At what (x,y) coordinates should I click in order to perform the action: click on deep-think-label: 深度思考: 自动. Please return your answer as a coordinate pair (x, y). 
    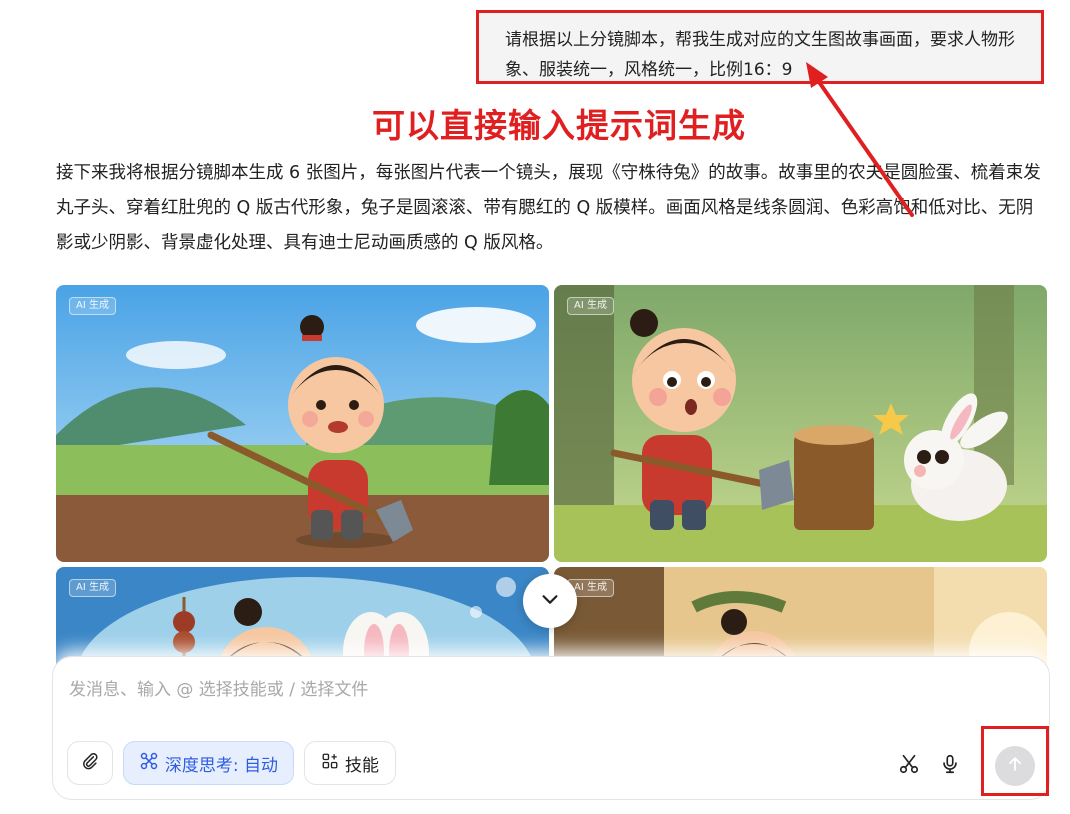
    Looking at the image, I should click on (221, 765).